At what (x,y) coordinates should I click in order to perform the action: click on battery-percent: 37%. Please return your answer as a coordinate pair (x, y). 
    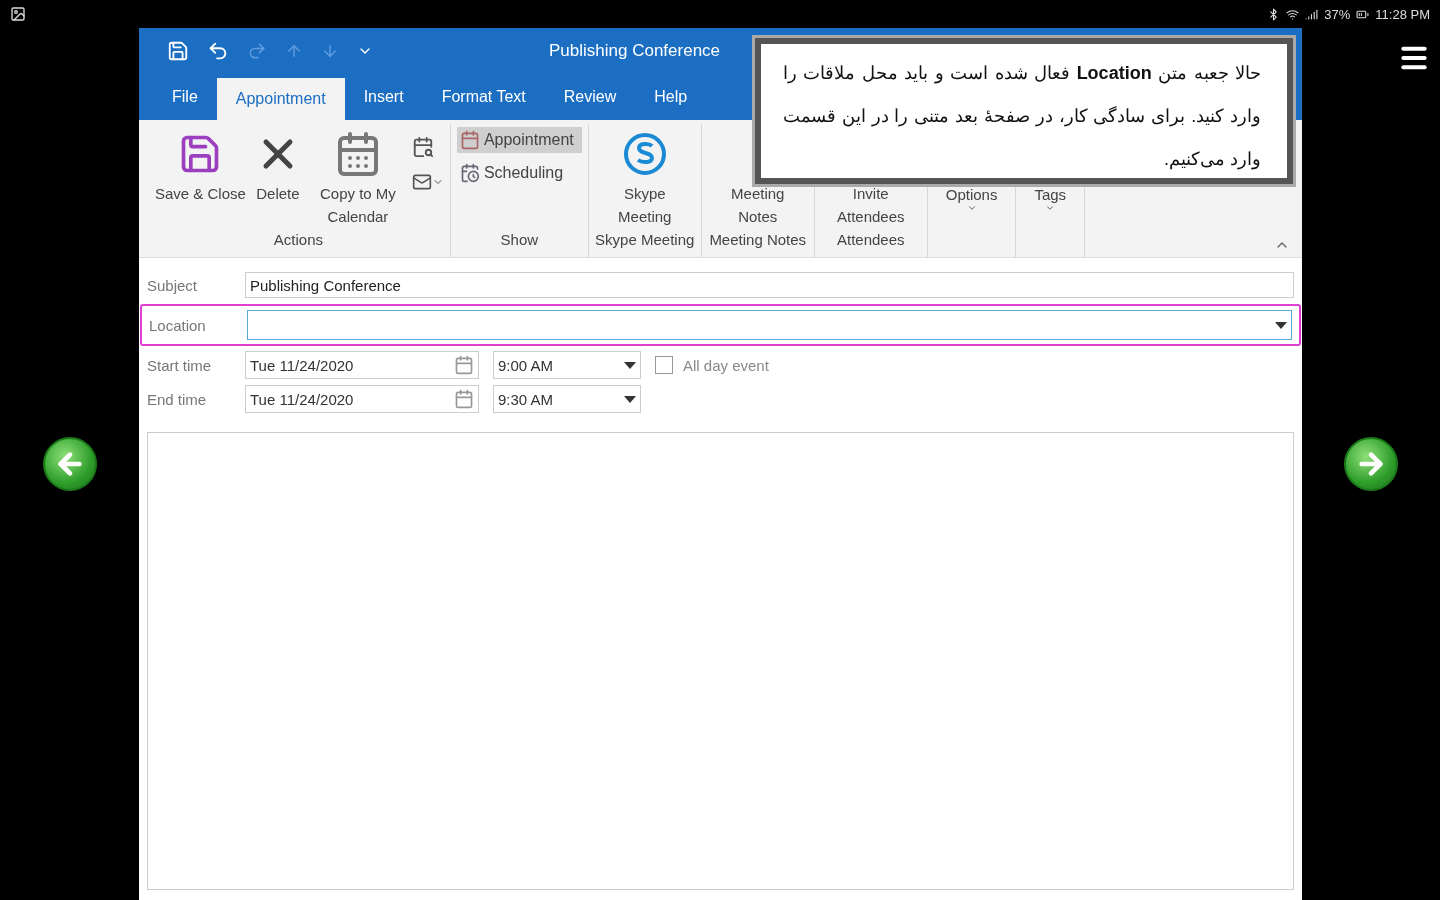
    Looking at the image, I should click on (1337, 14).